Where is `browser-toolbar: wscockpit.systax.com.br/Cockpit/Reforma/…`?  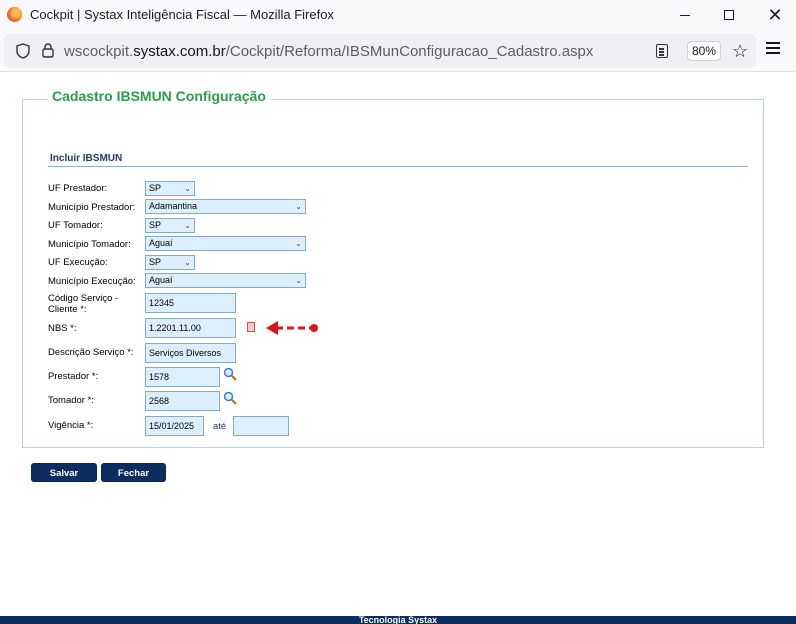 browser-toolbar: wscockpit.systax.com.br/Cockpit/Reforma/… is located at coordinates (398, 51).